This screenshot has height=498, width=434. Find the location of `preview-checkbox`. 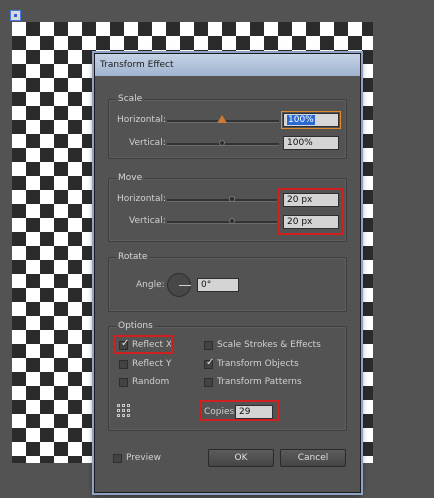

preview-checkbox is located at coordinates (117, 458).